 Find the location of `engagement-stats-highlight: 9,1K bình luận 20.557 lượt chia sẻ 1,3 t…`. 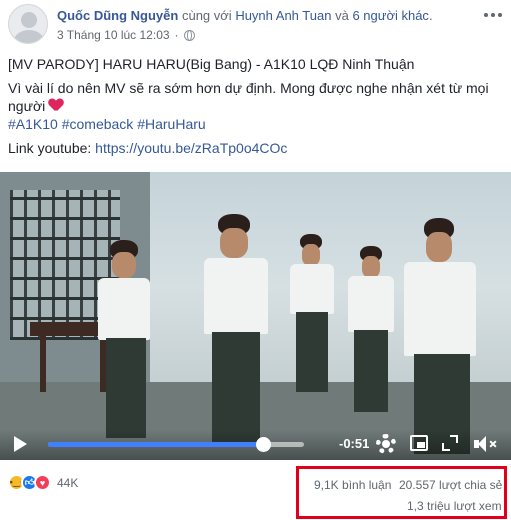

engagement-stats-highlight: 9,1K bình luận 20.557 lượt chia sẻ 1,3 t… is located at coordinates (401, 492).